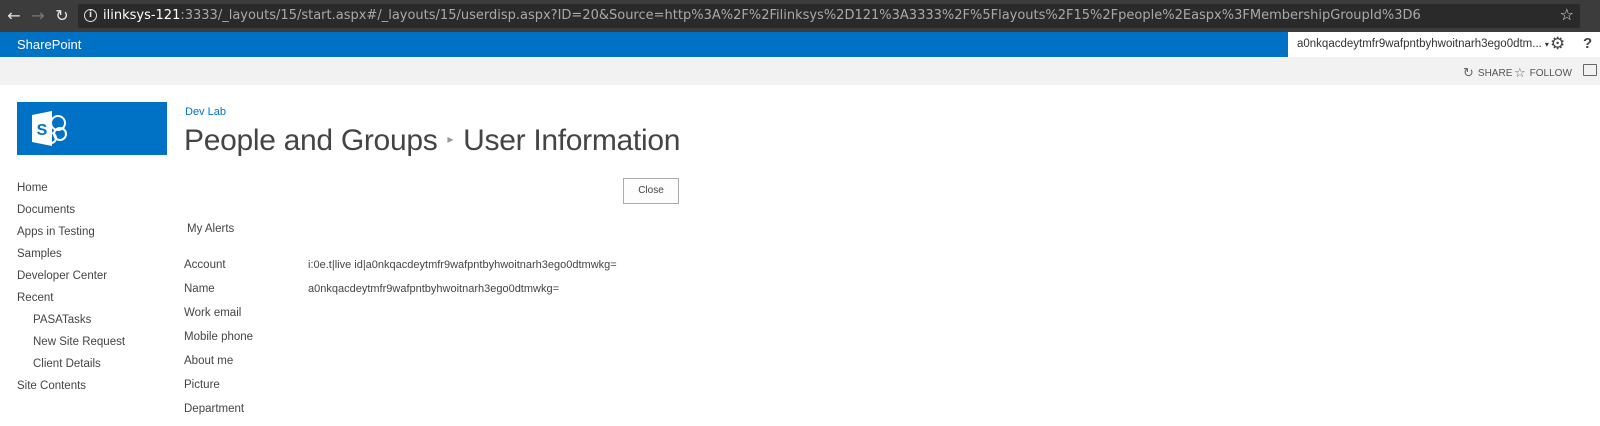 The width and height of the screenshot is (1600, 426). What do you see at coordinates (199, 289) in the screenshot?
I see `field-label-name: Name` at bounding box center [199, 289].